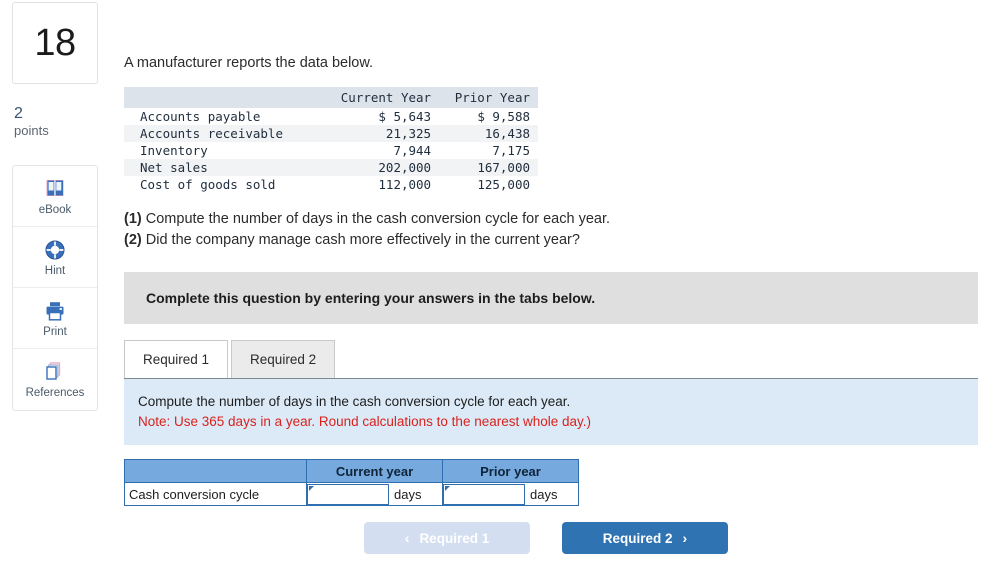 Image resolution: width=1001 pixels, height=574 pixels. I want to click on tab-bar: Required 1 Required 2, so click(557, 359).